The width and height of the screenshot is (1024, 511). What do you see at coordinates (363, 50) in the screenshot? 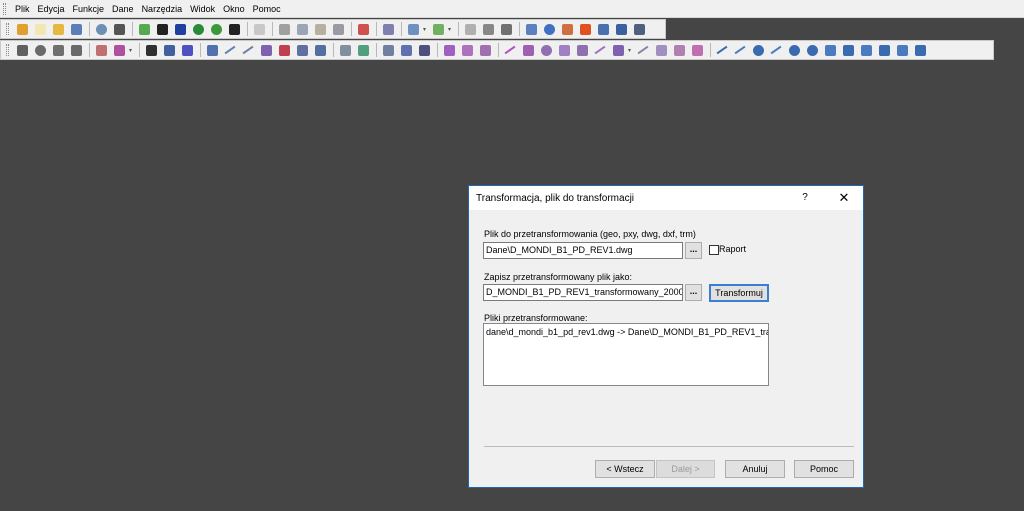
I see `rotate-icon` at bounding box center [363, 50].